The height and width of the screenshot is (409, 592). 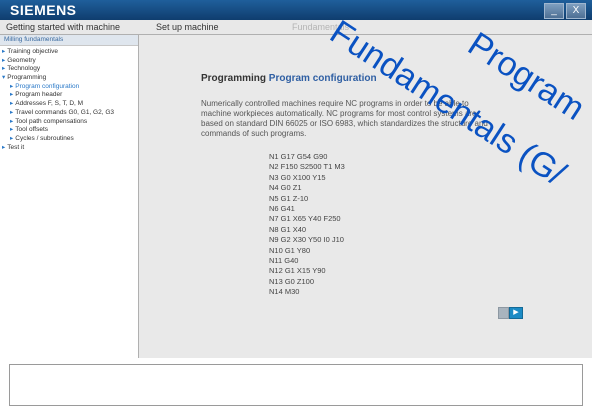 I want to click on play-icon: ▶, so click(x=516, y=312).